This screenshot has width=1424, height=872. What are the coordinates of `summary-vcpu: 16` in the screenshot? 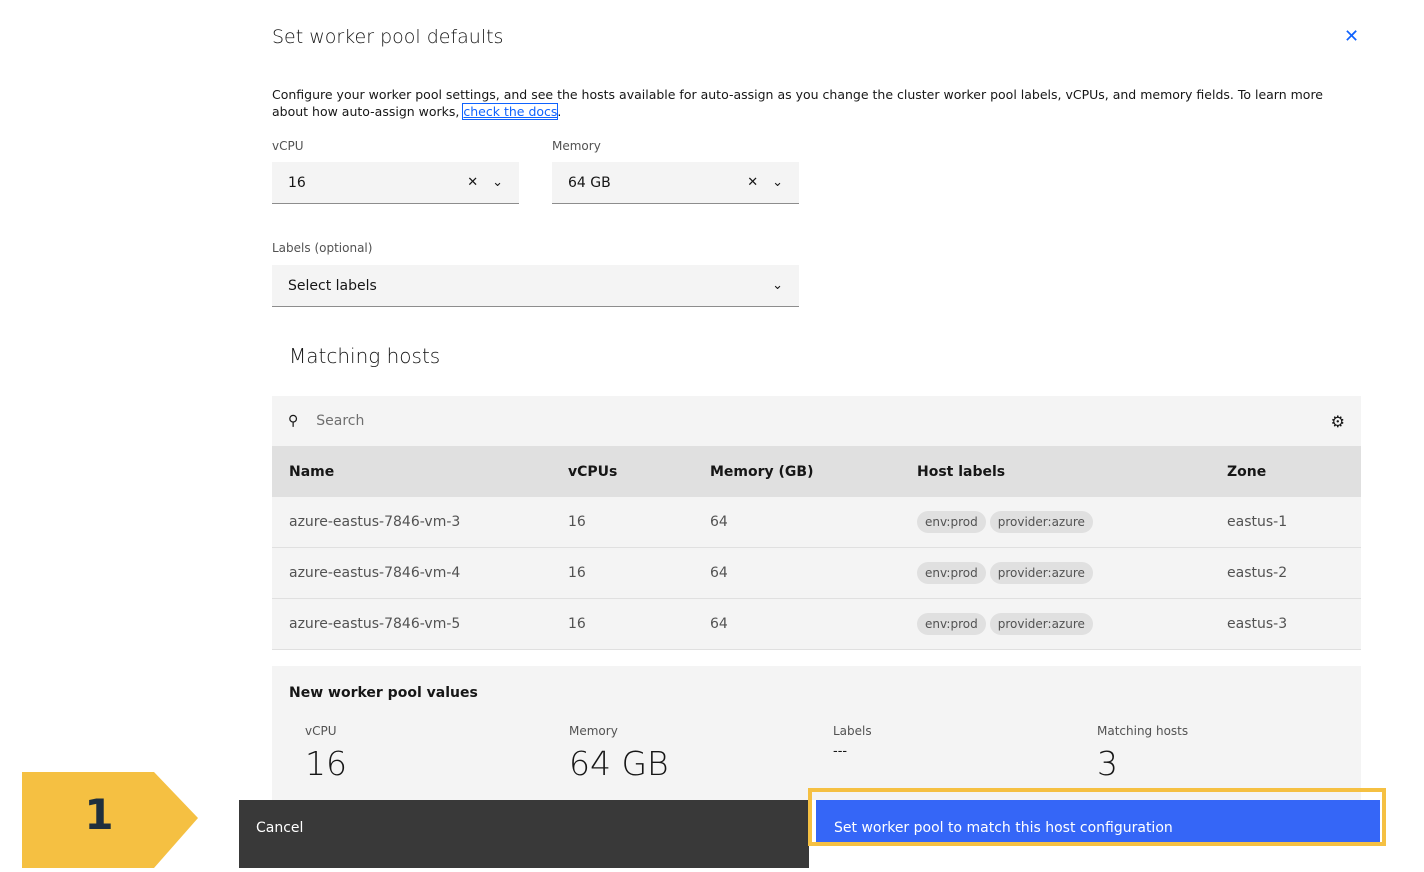 It's located at (326, 763).